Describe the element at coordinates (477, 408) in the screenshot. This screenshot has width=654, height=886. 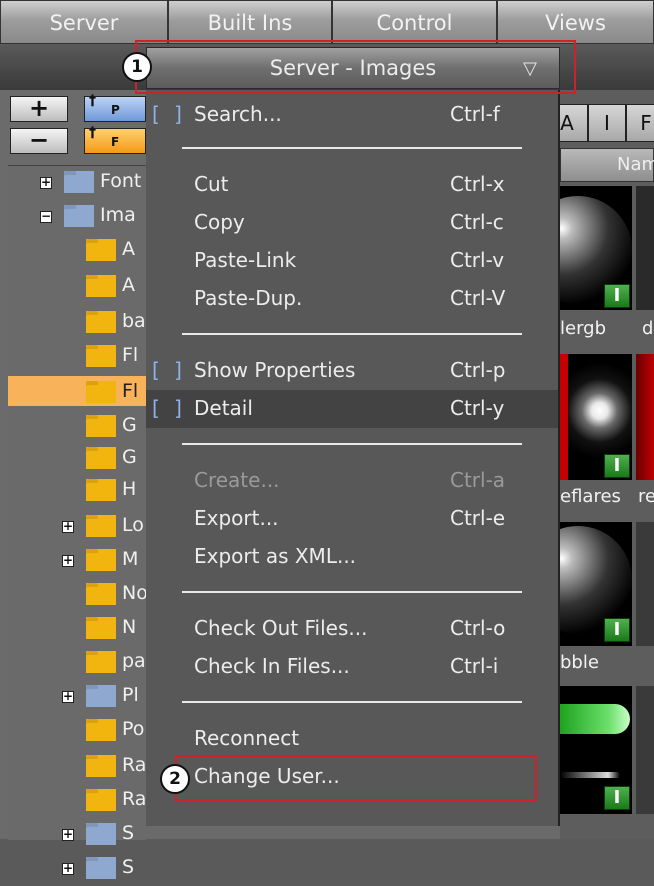
I see `menu-item-shortcut: Ctrl-y` at that location.